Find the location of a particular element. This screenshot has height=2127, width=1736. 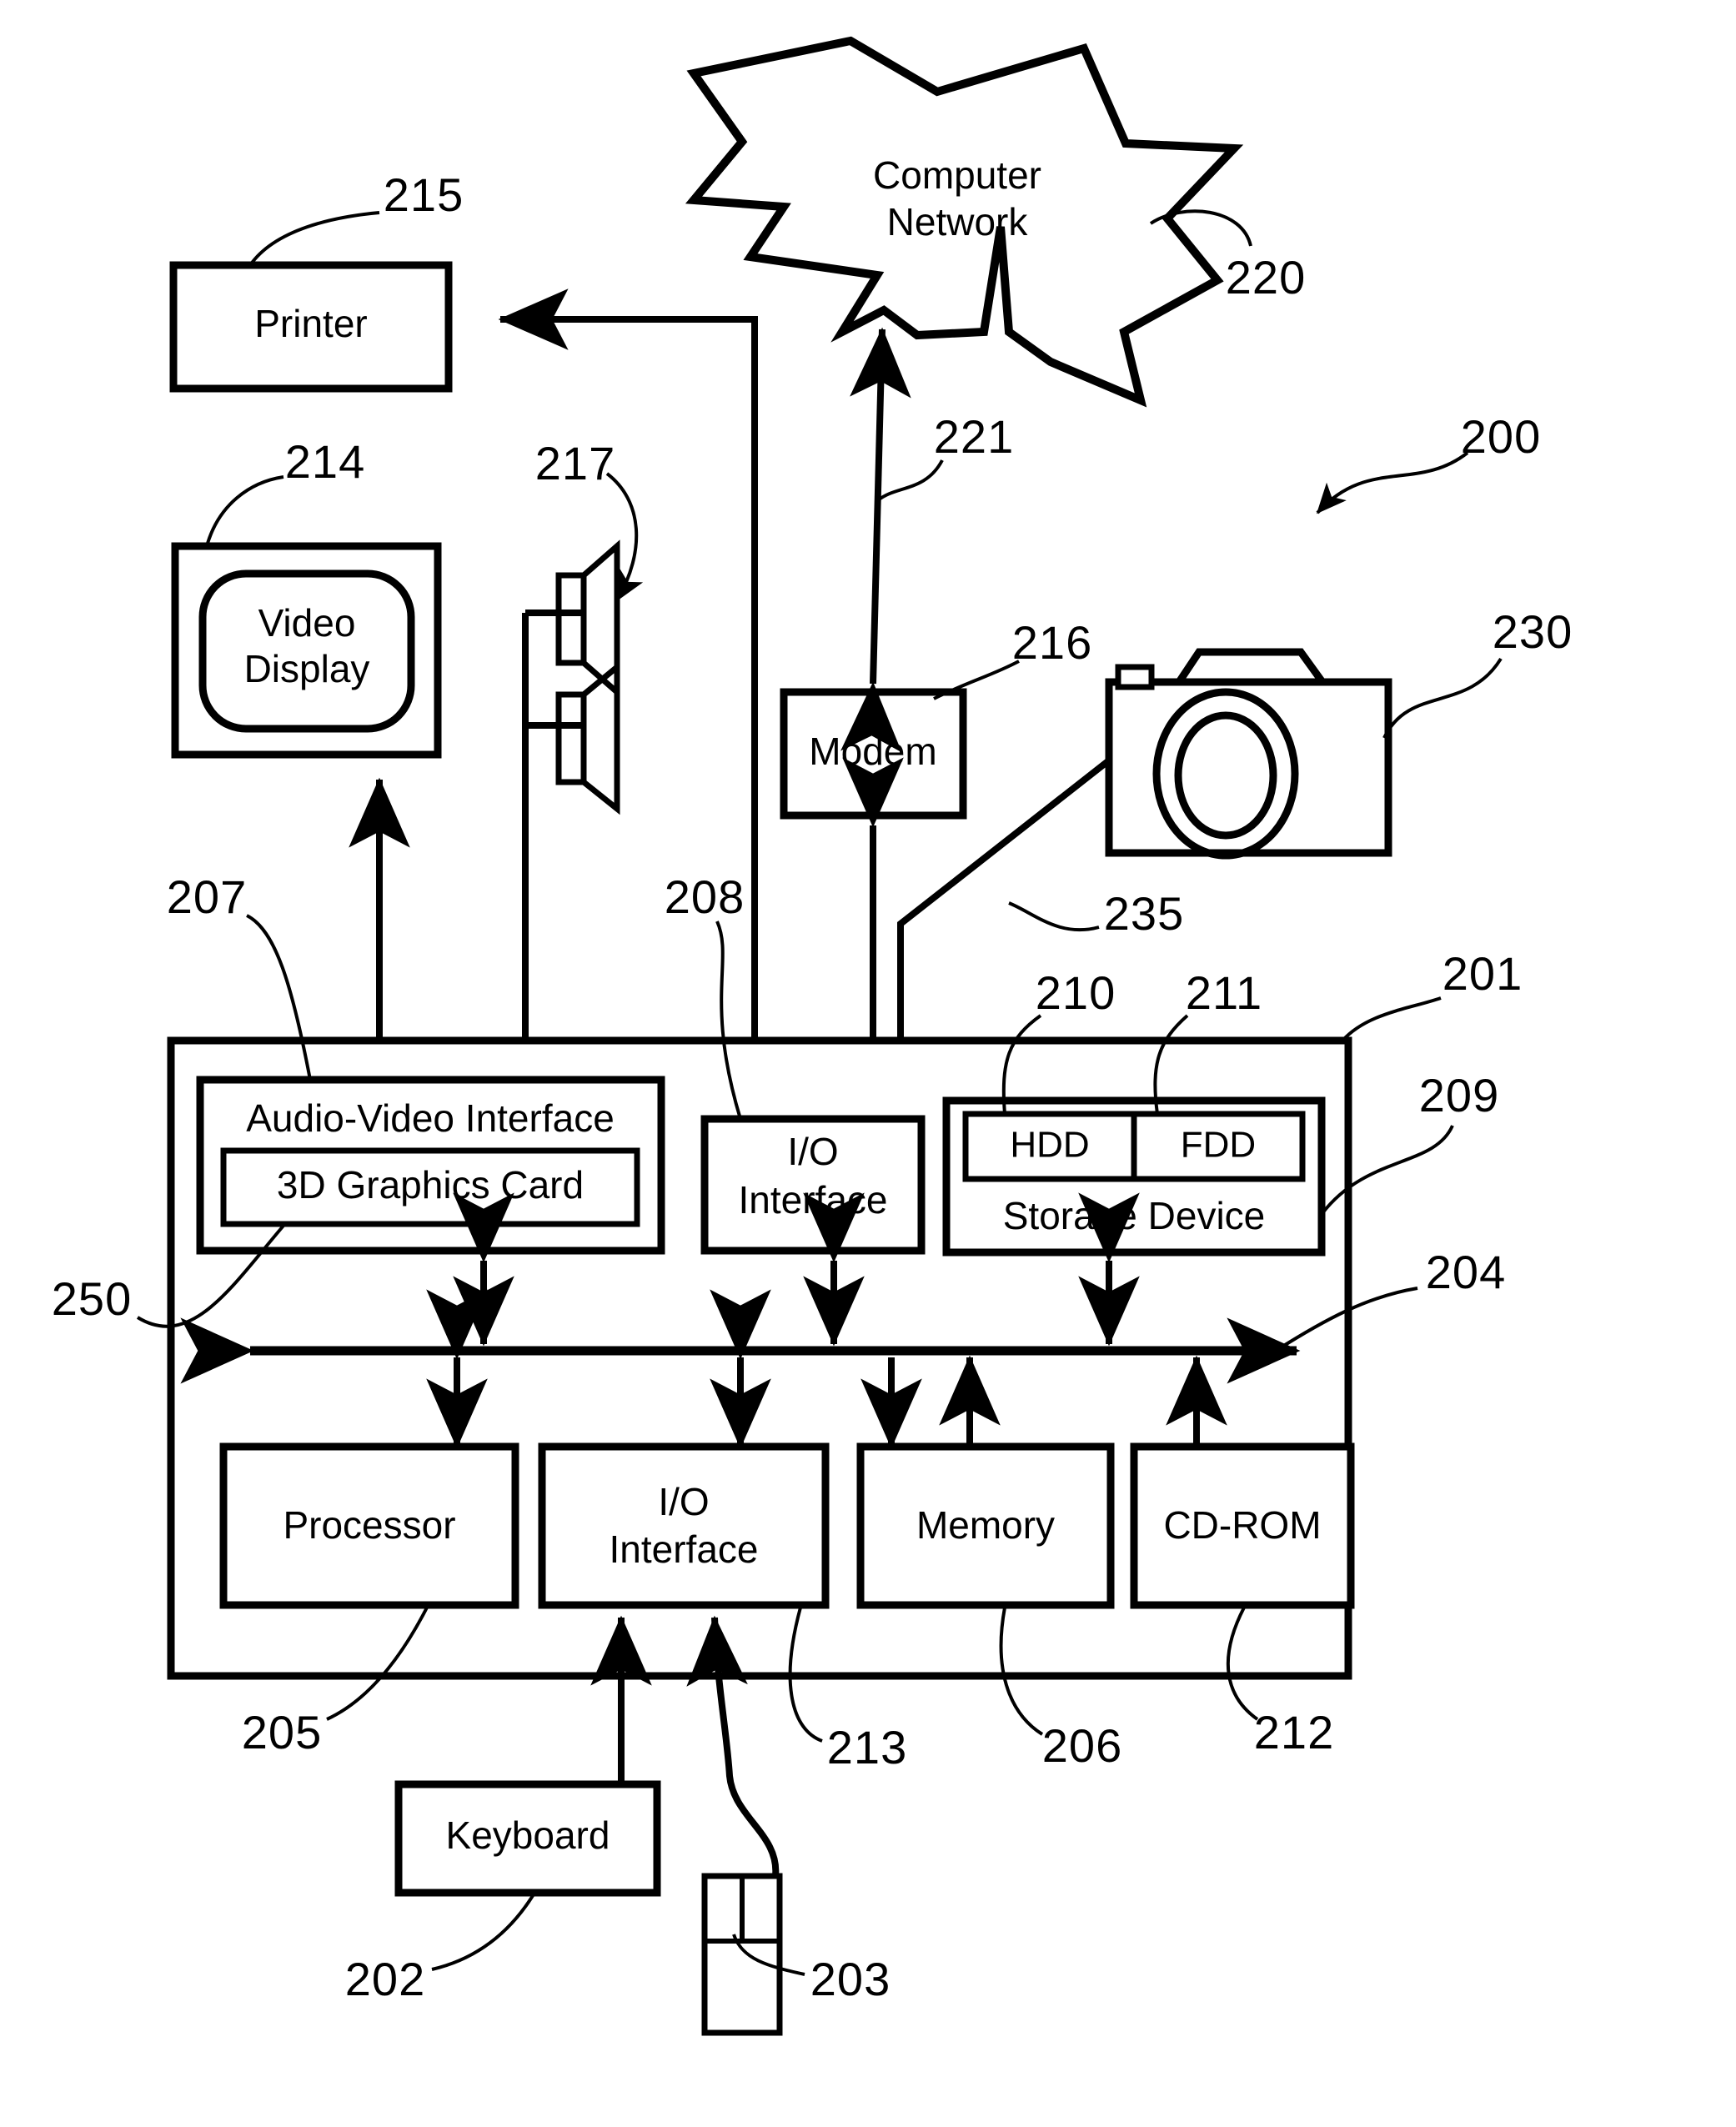

computer-network-line2: Network is located at coordinates (958, 221).